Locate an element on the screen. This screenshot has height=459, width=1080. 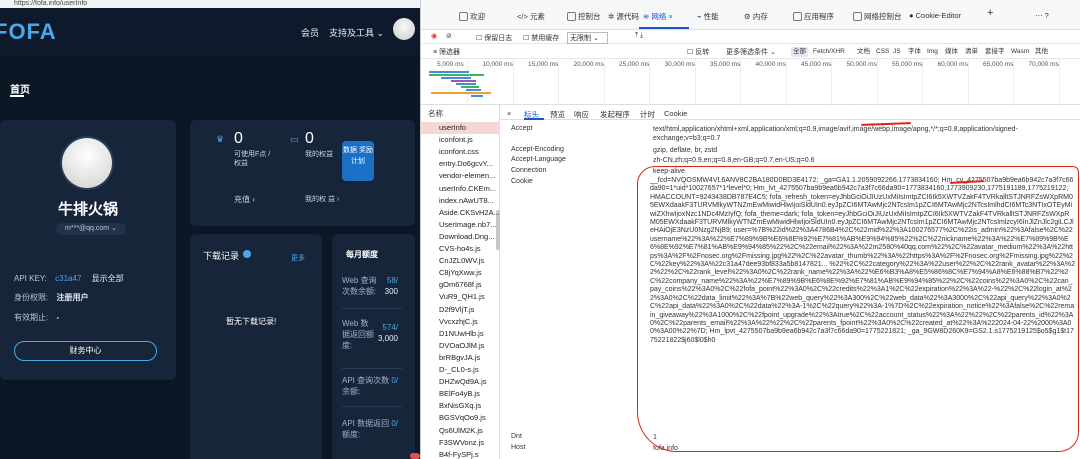
show-all-link: 显示全部 is located at coordinates (108, 278).